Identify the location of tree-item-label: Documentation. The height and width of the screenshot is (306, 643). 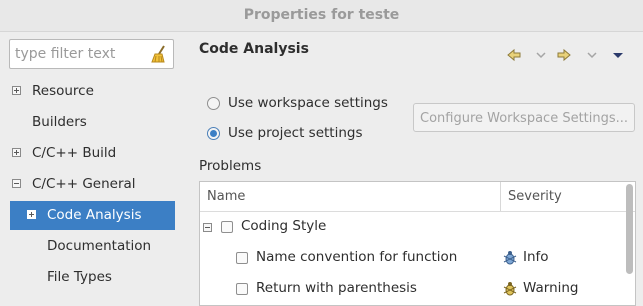
(99, 246).